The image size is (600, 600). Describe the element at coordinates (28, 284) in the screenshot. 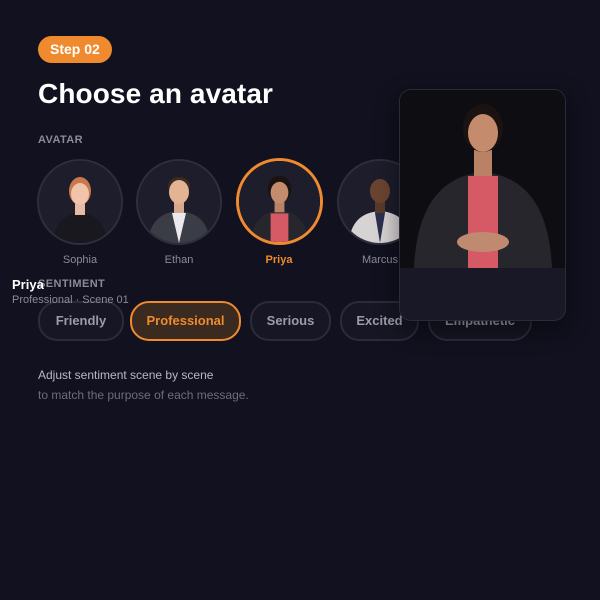

I see `preview-avatar-name: Priya` at that location.